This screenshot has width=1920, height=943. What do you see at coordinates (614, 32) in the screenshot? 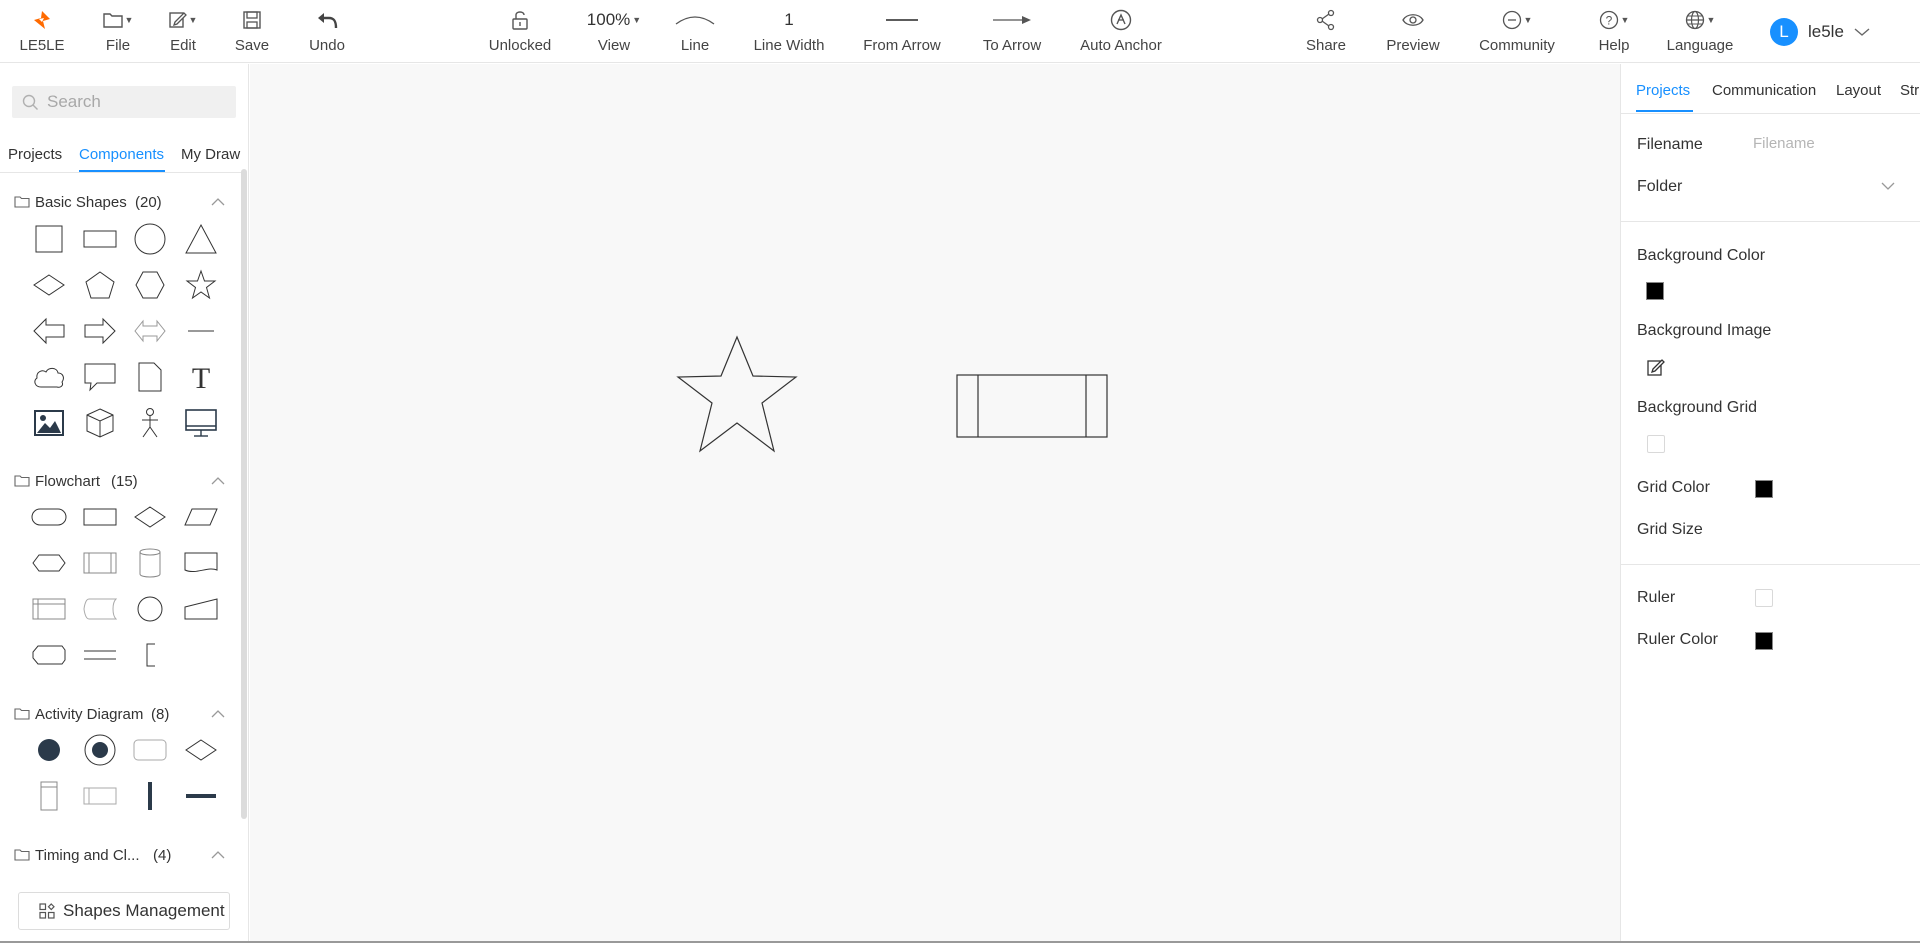
I see `view-menu: 100% ▼ View` at bounding box center [614, 32].